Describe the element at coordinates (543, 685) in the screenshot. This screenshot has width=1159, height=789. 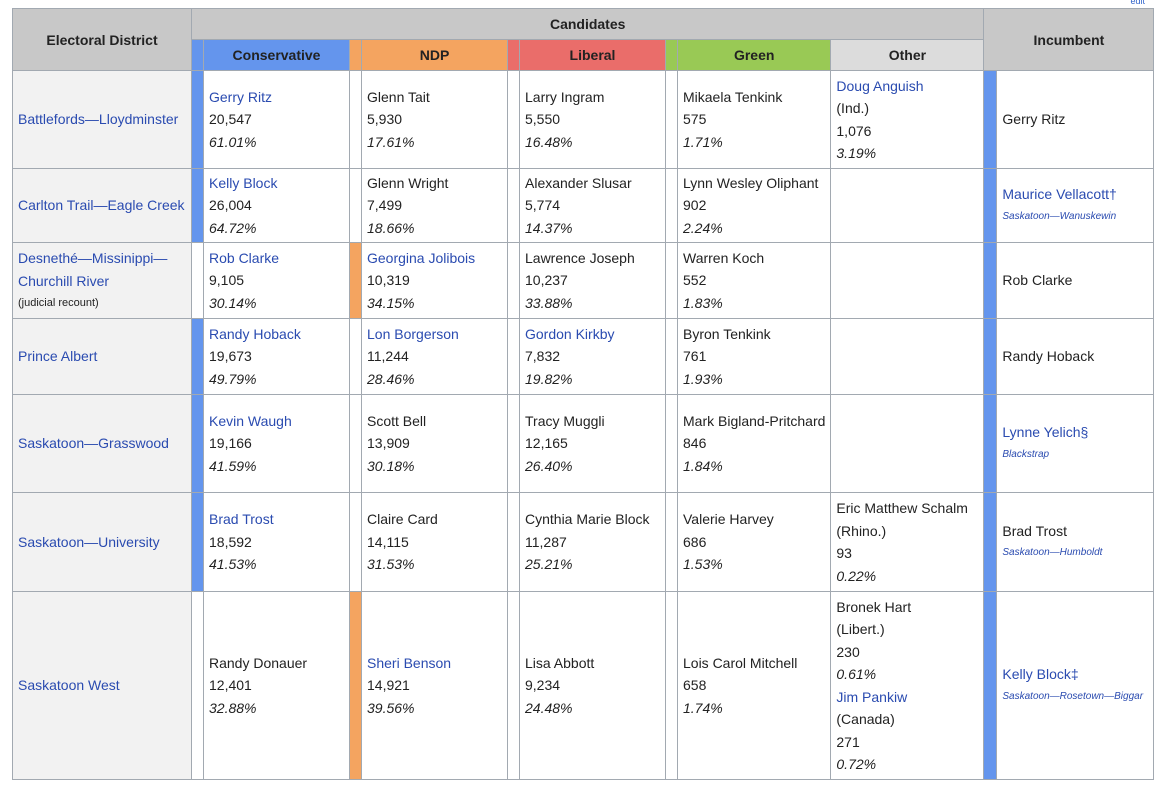
I see `candidate-votes: 9,234` at that location.